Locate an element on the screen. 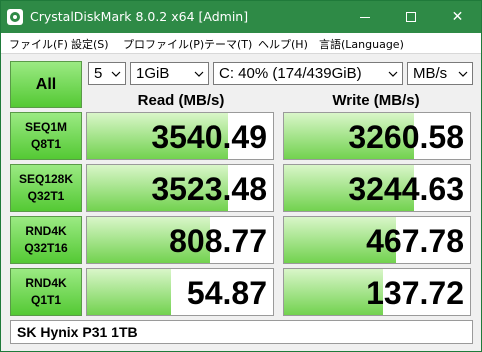 The image size is (482, 352). title-bar: CrystalDiskMark 8.0.2 x64 [Admin] ✕ is located at coordinates (241, 17).